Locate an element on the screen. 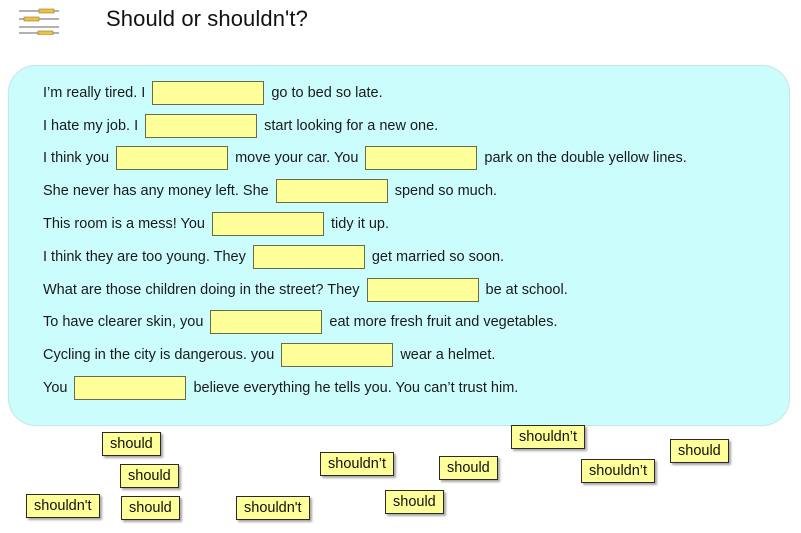 Image resolution: width=801 pixels, height=533 pixels. page-title: Should or shouldn't? is located at coordinates (207, 18).